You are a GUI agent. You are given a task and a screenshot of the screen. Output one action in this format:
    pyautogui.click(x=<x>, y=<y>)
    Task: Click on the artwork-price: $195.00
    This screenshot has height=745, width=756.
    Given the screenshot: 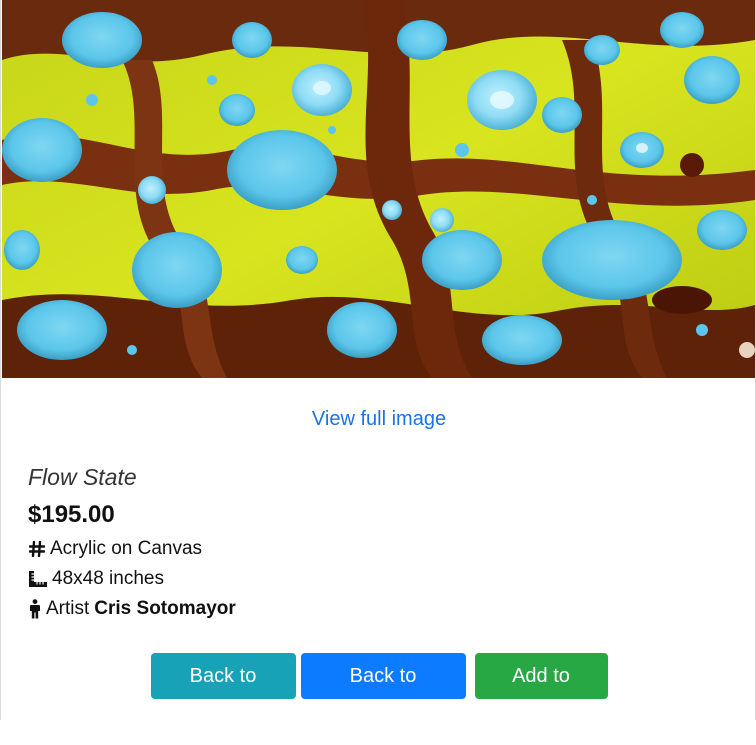 What is the action you would take?
    pyautogui.click(x=71, y=514)
    